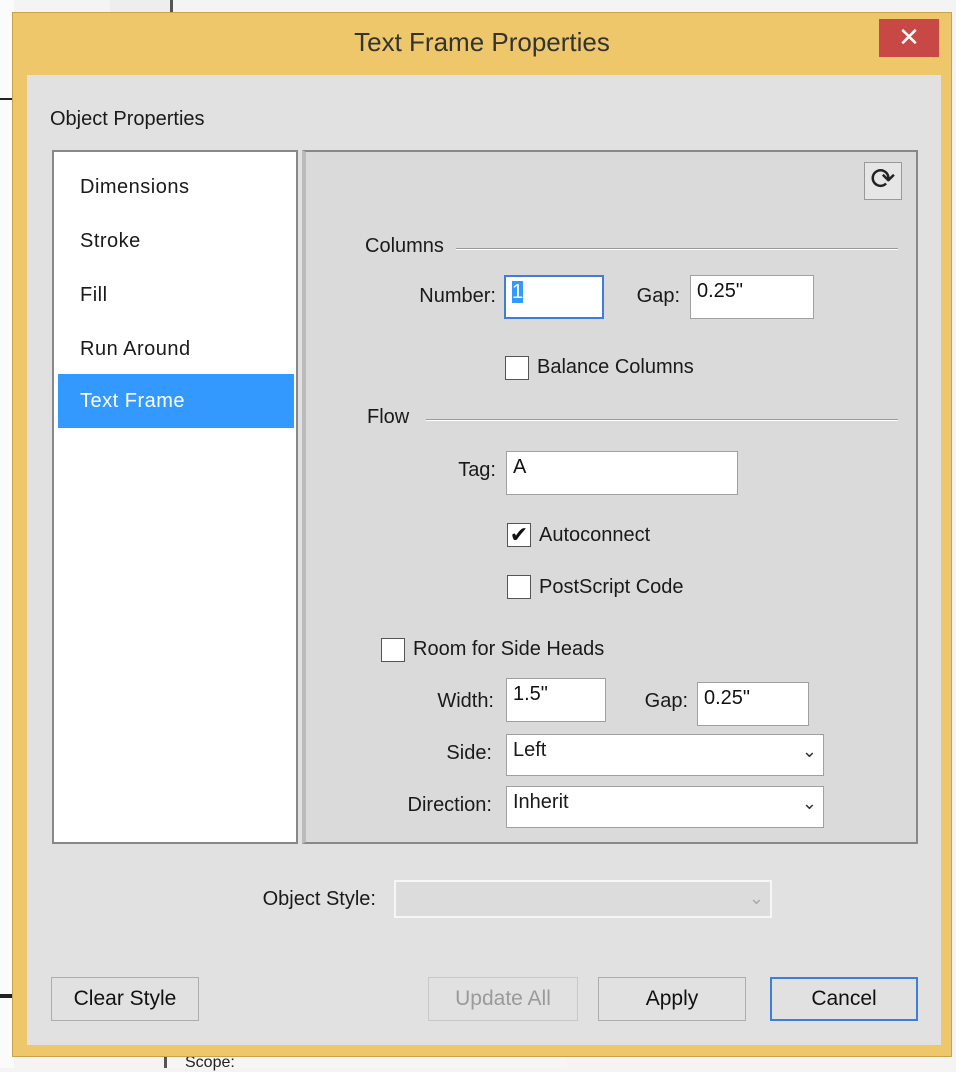 This screenshot has width=956, height=1072. Describe the element at coordinates (457, 296) in the screenshot. I see `columns-number-label: Number:` at that location.